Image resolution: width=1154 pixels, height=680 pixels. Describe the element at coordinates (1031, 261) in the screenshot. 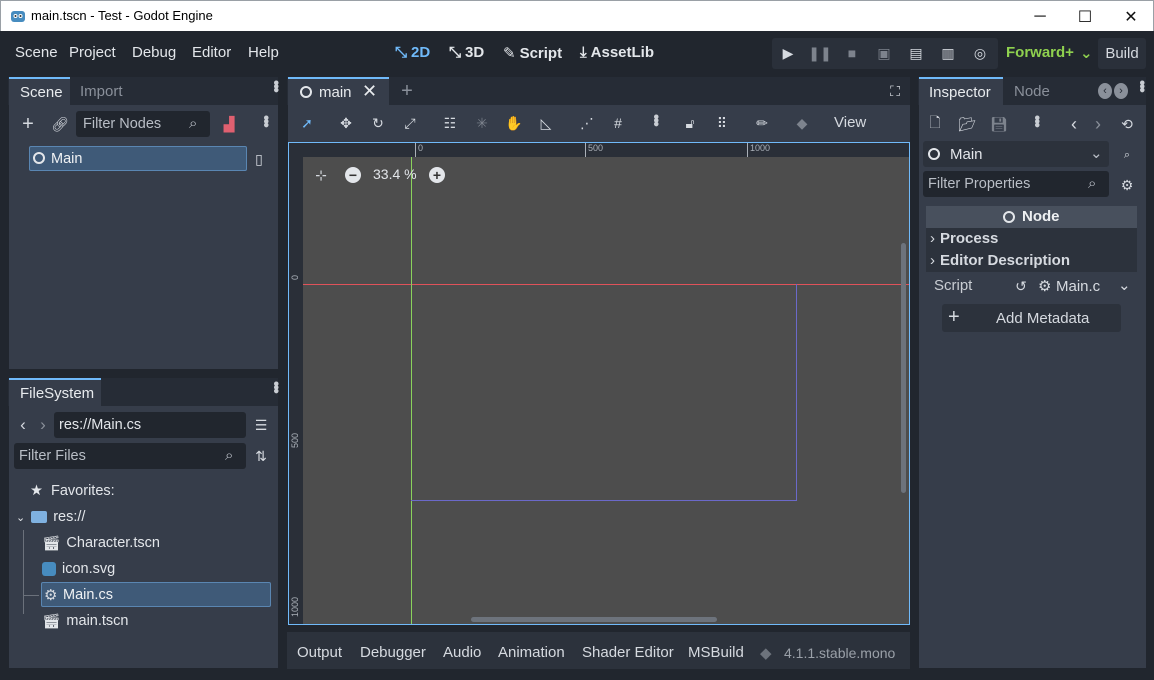

I see `section-editor-description: › Editor Description` at that location.